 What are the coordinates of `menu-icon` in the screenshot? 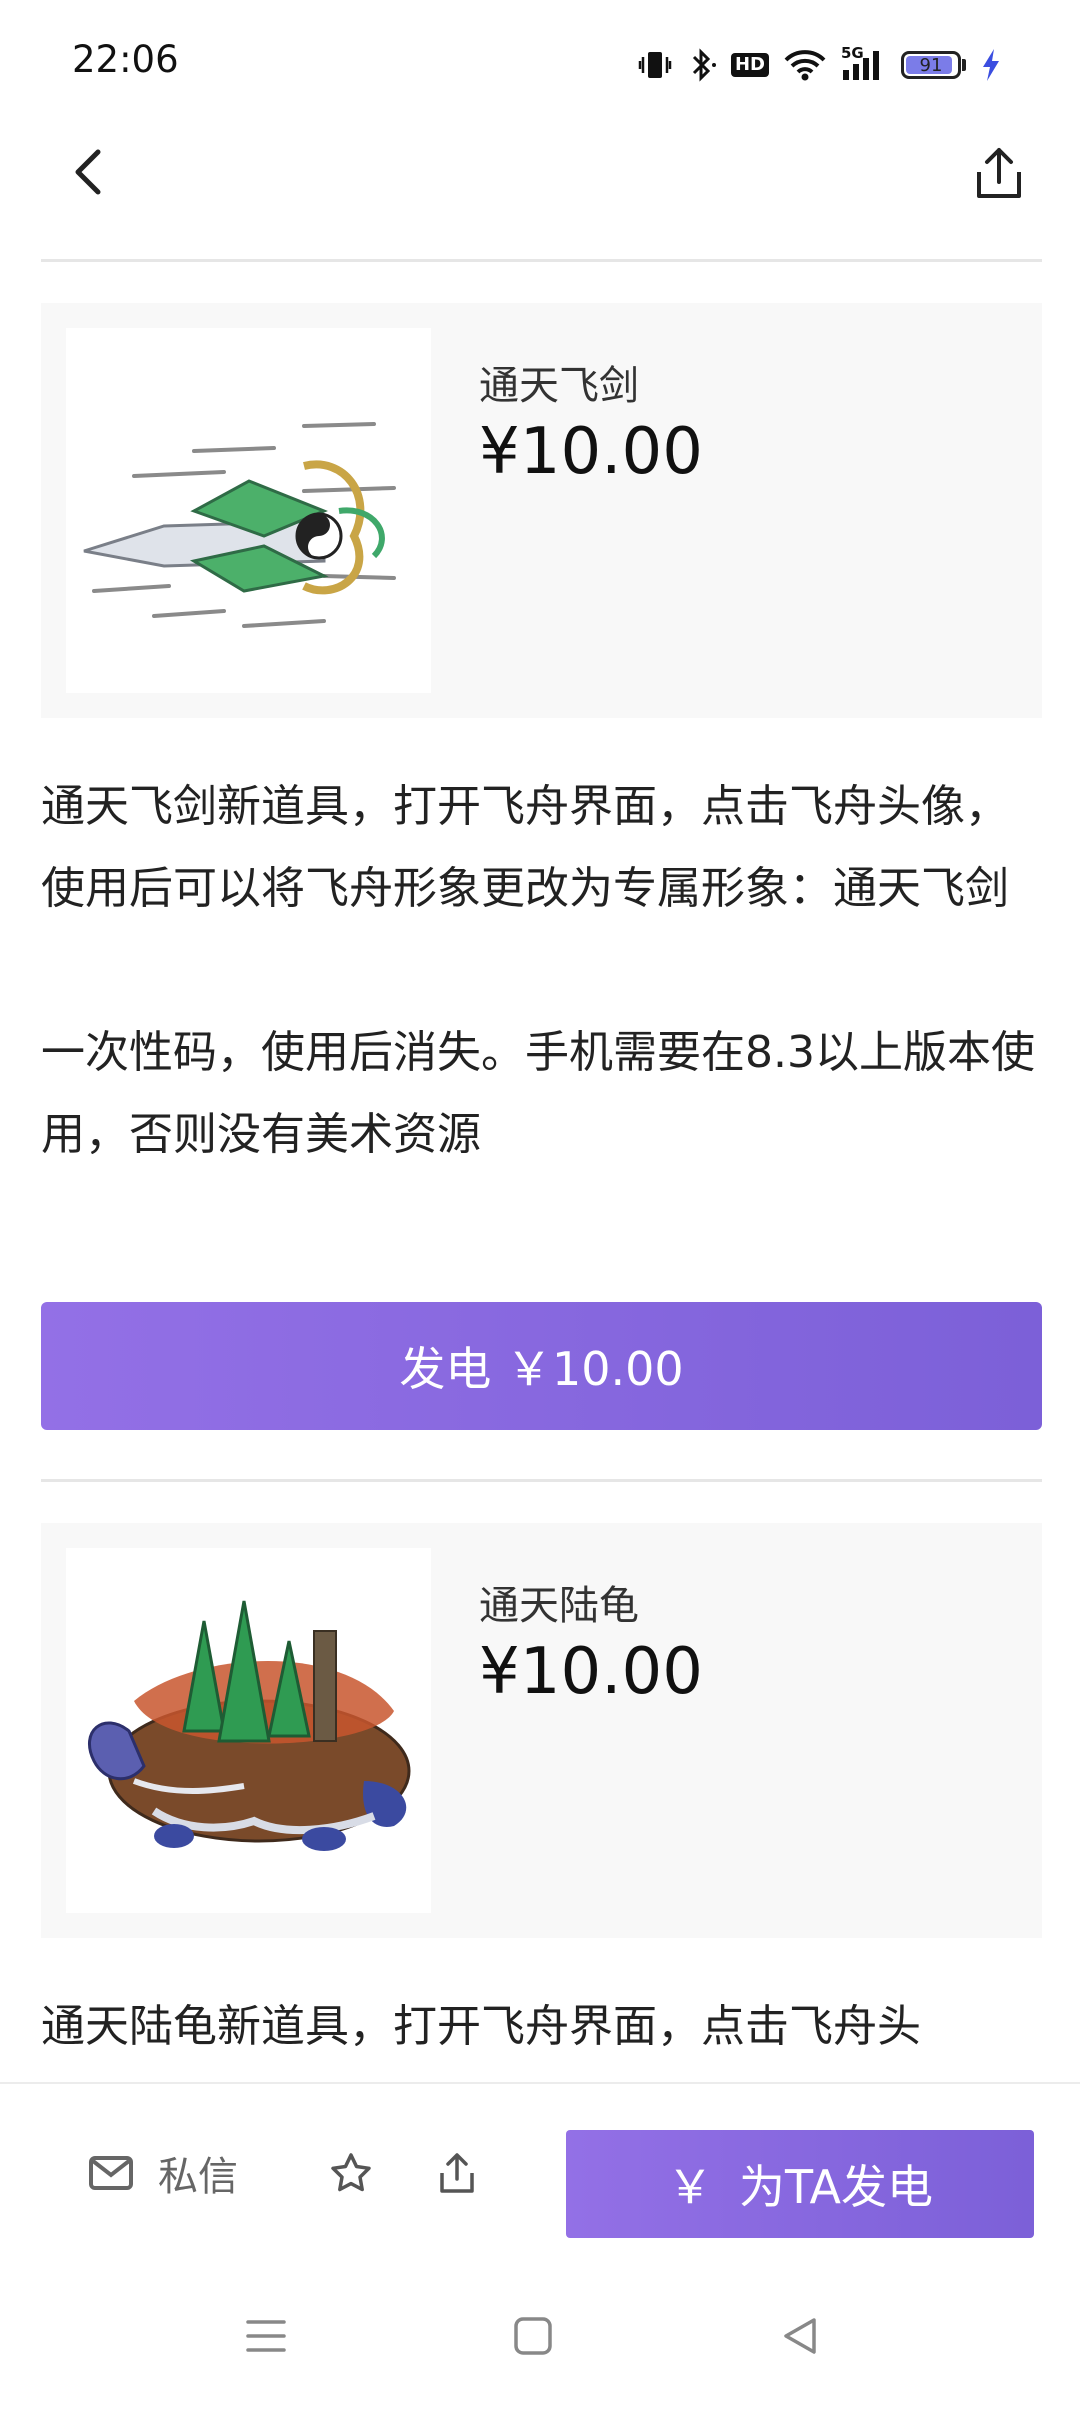 It's located at (266, 2336).